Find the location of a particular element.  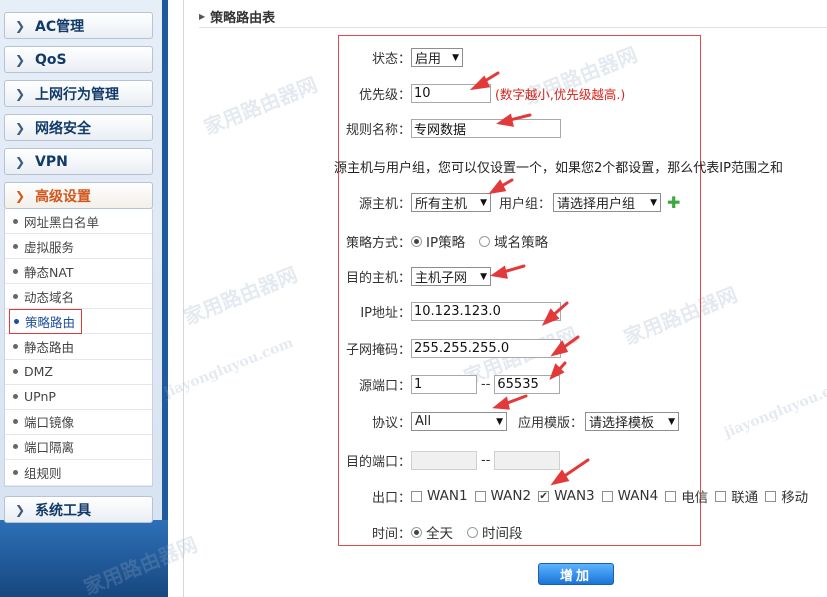

option-label: 全天 is located at coordinates (439, 534).